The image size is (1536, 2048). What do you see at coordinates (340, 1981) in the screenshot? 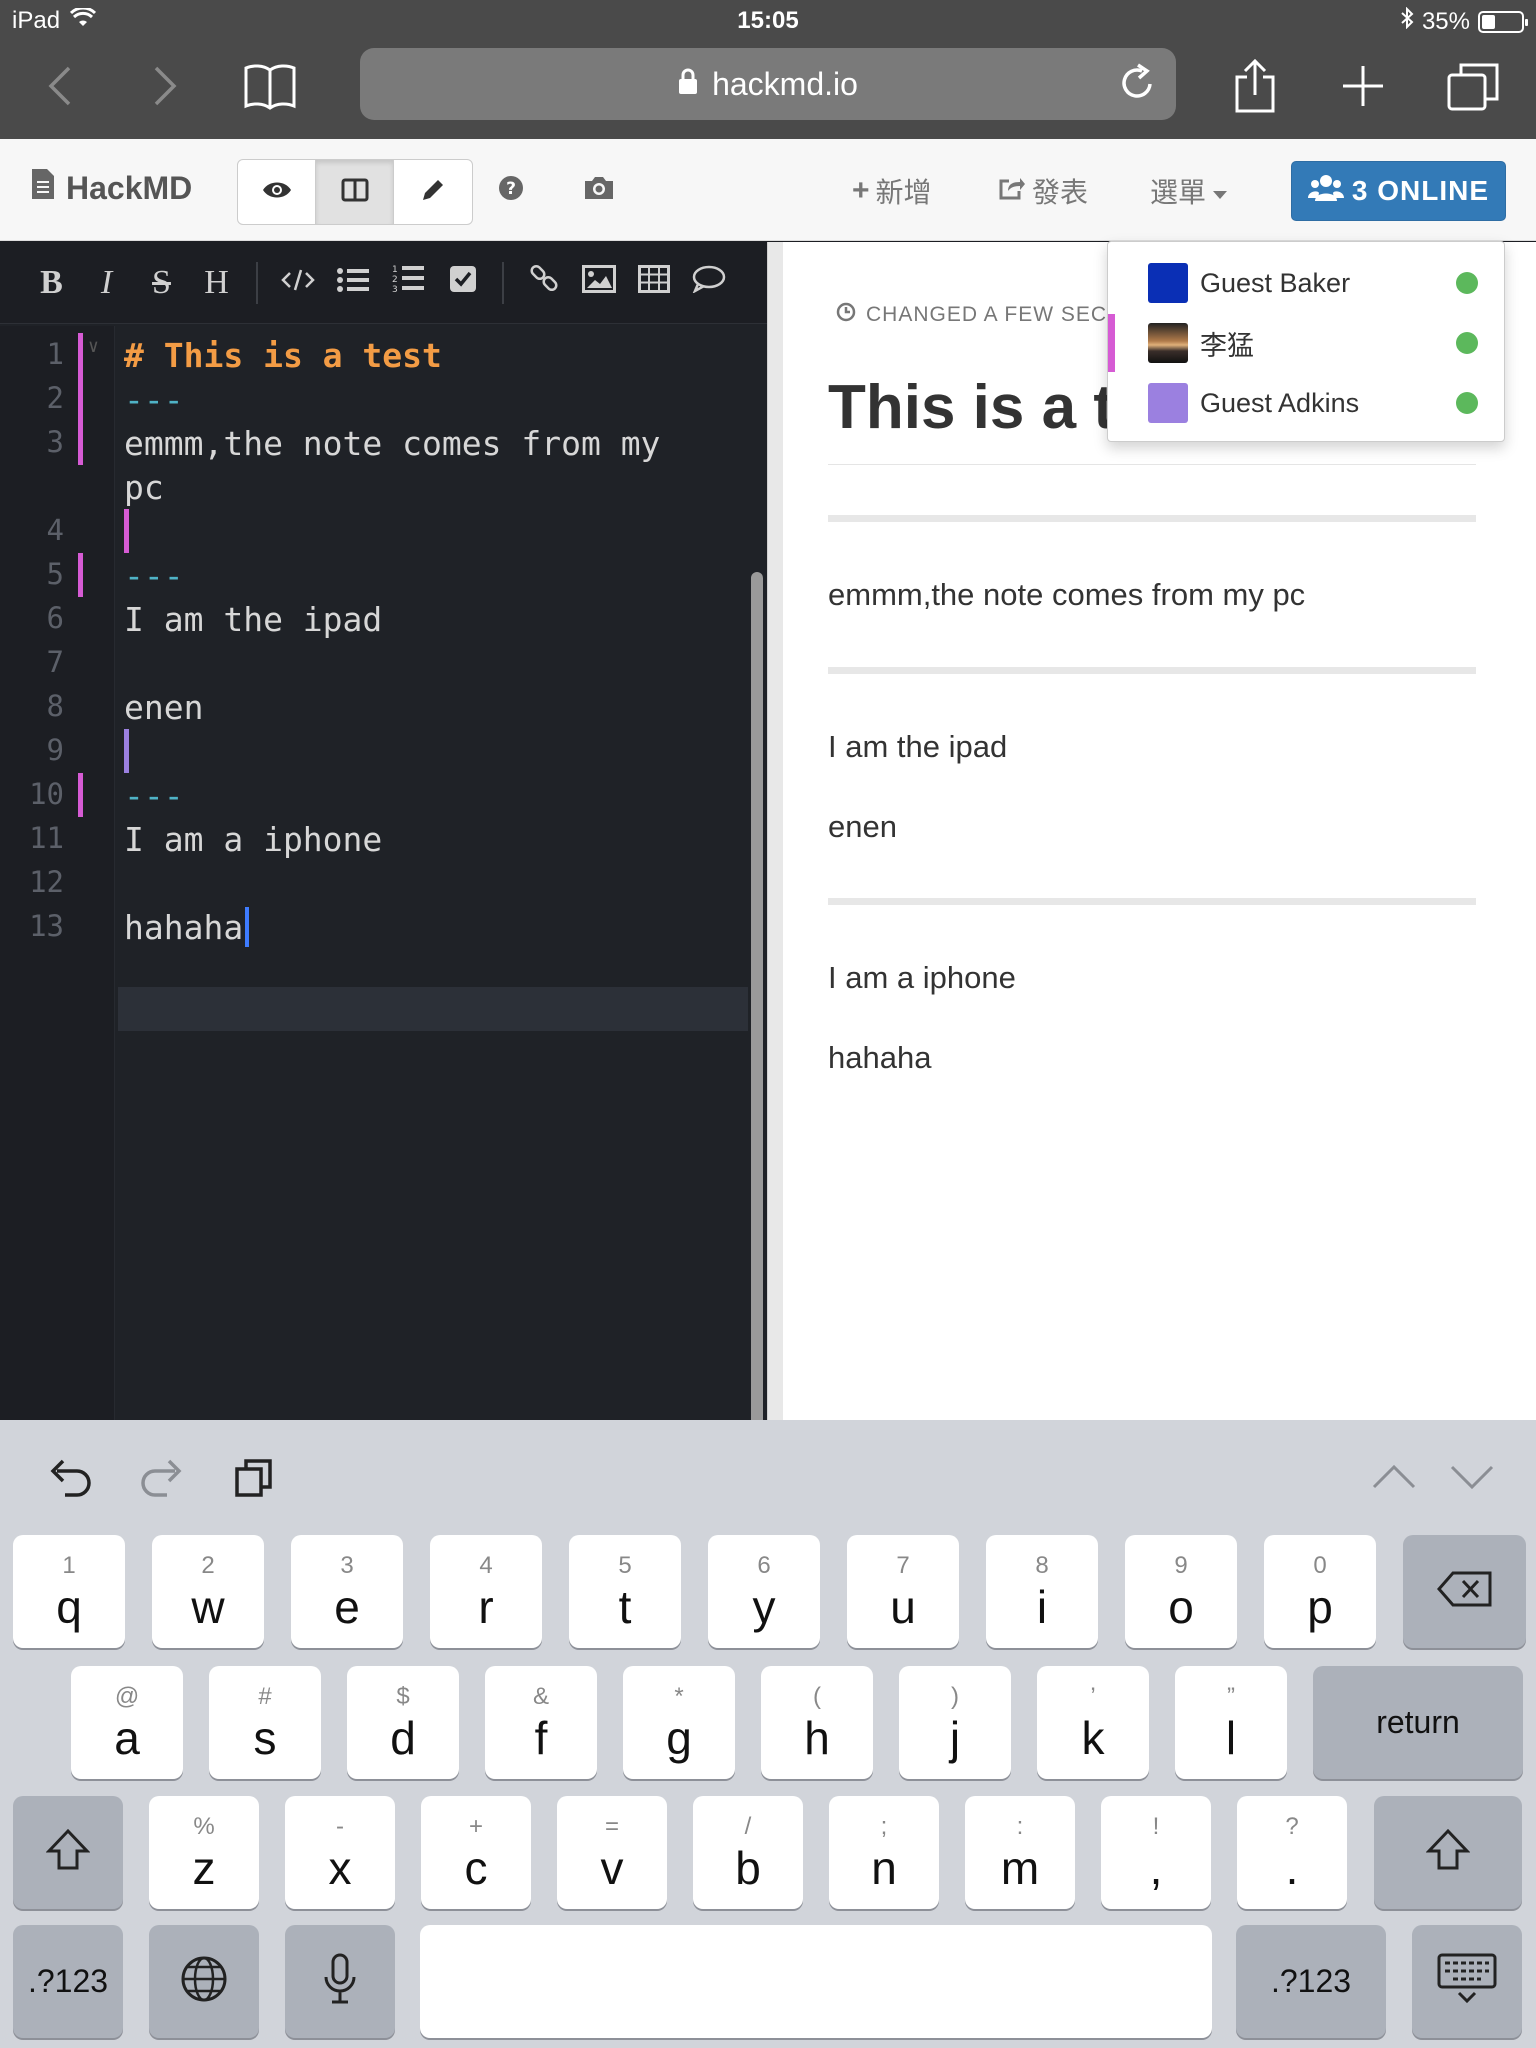
I see `dictation-key` at bounding box center [340, 1981].